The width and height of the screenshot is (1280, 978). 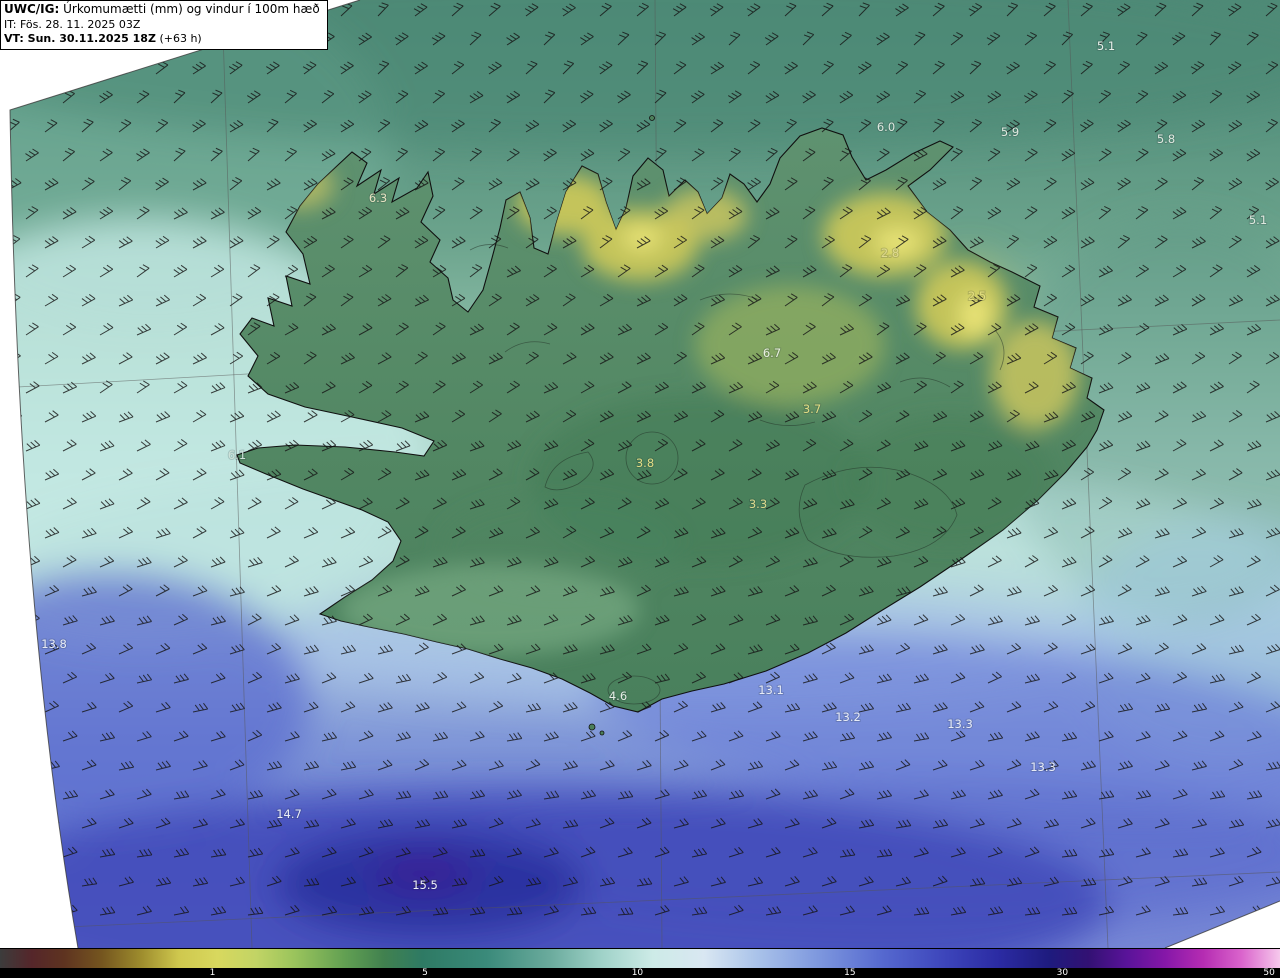 What do you see at coordinates (758, 504) in the screenshot?
I see `precip-value-label: 3.3` at bounding box center [758, 504].